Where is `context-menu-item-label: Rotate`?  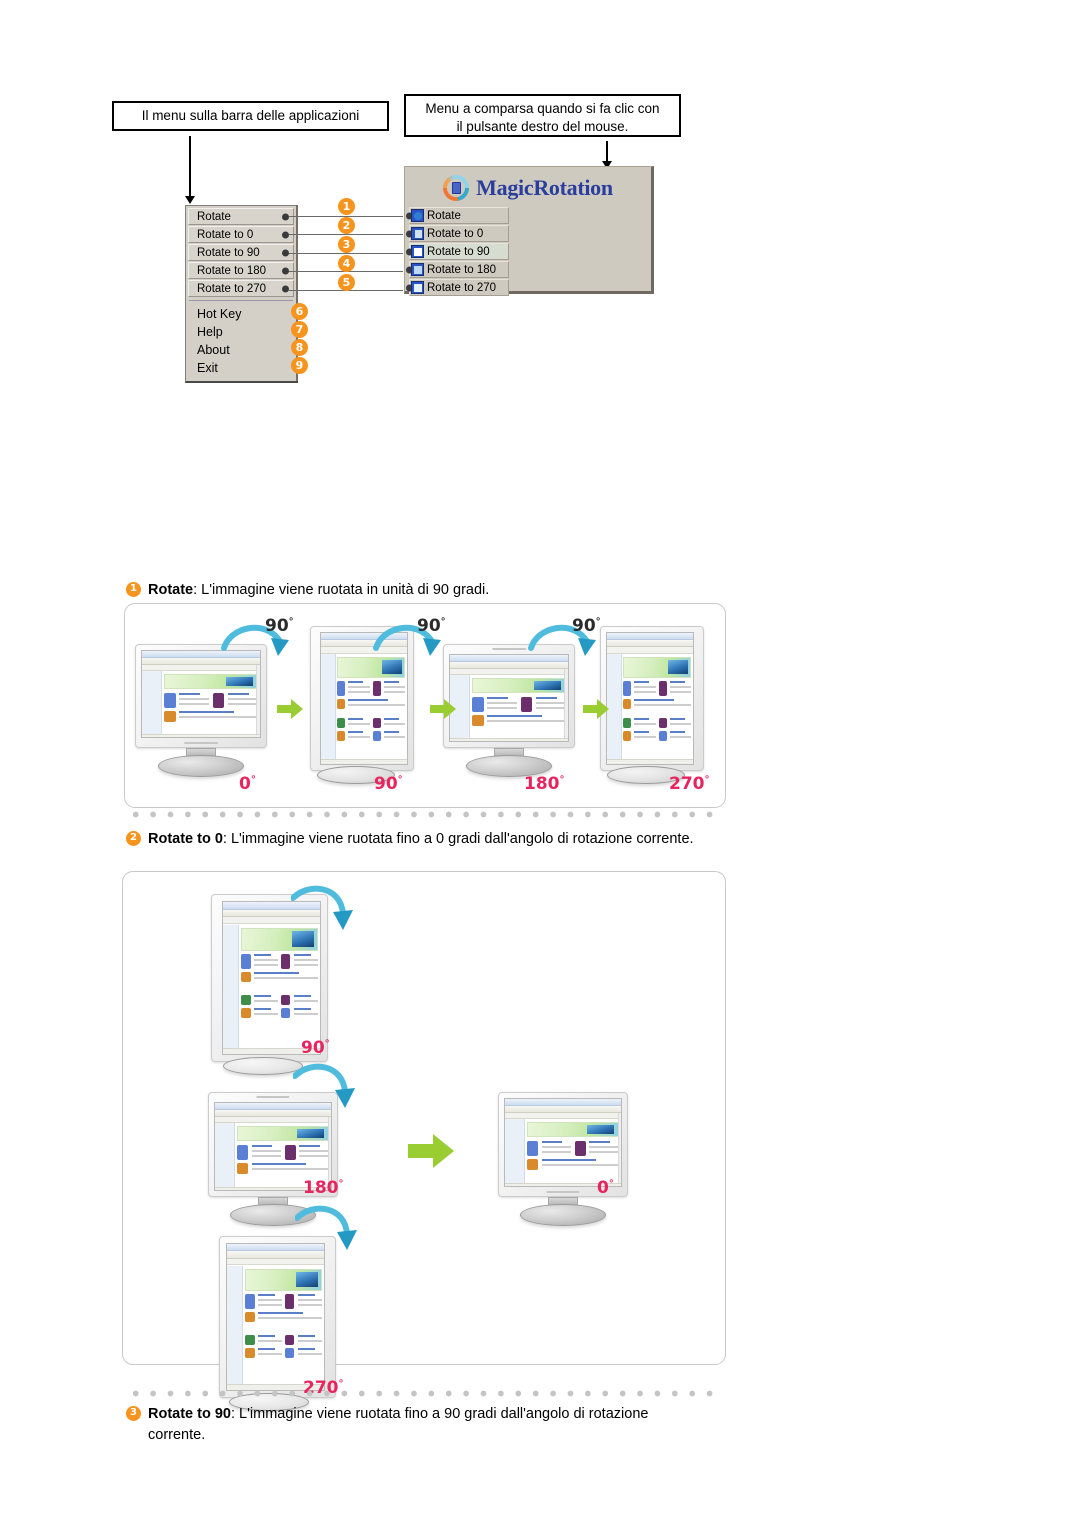 context-menu-item-label: Rotate is located at coordinates (444, 215).